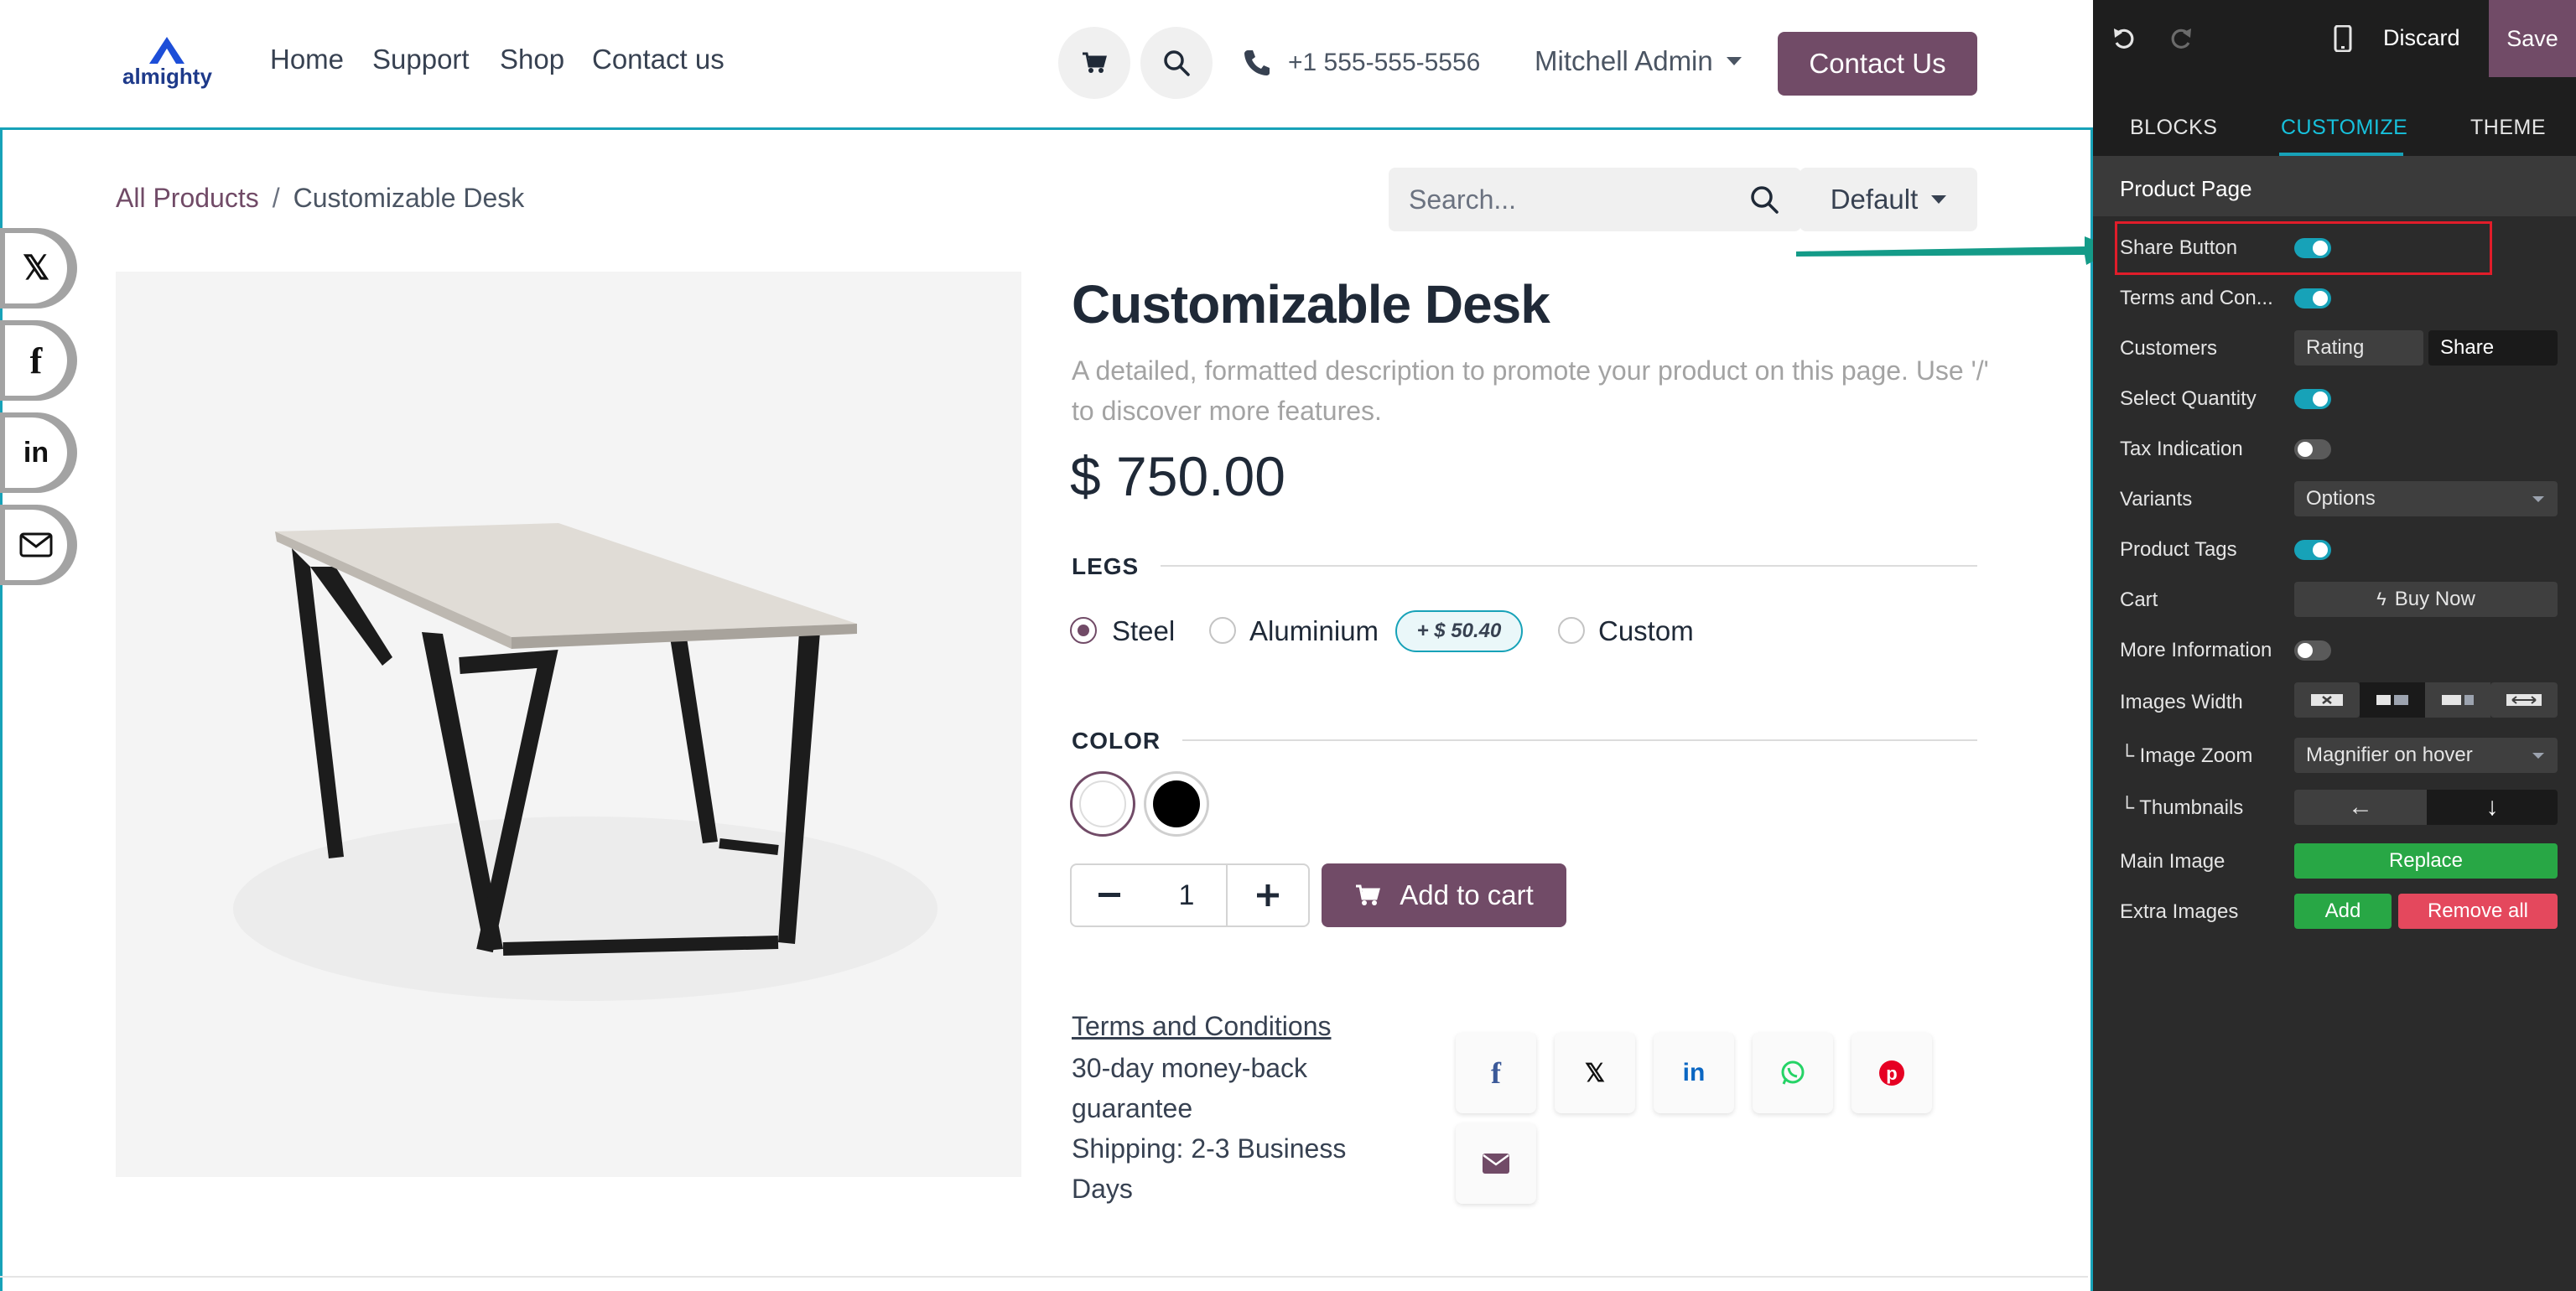 The width and height of the screenshot is (2576, 1291). Describe the element at coordinates (532, 60) in the screenshot. I see `nav-shop: Shop` at that location.